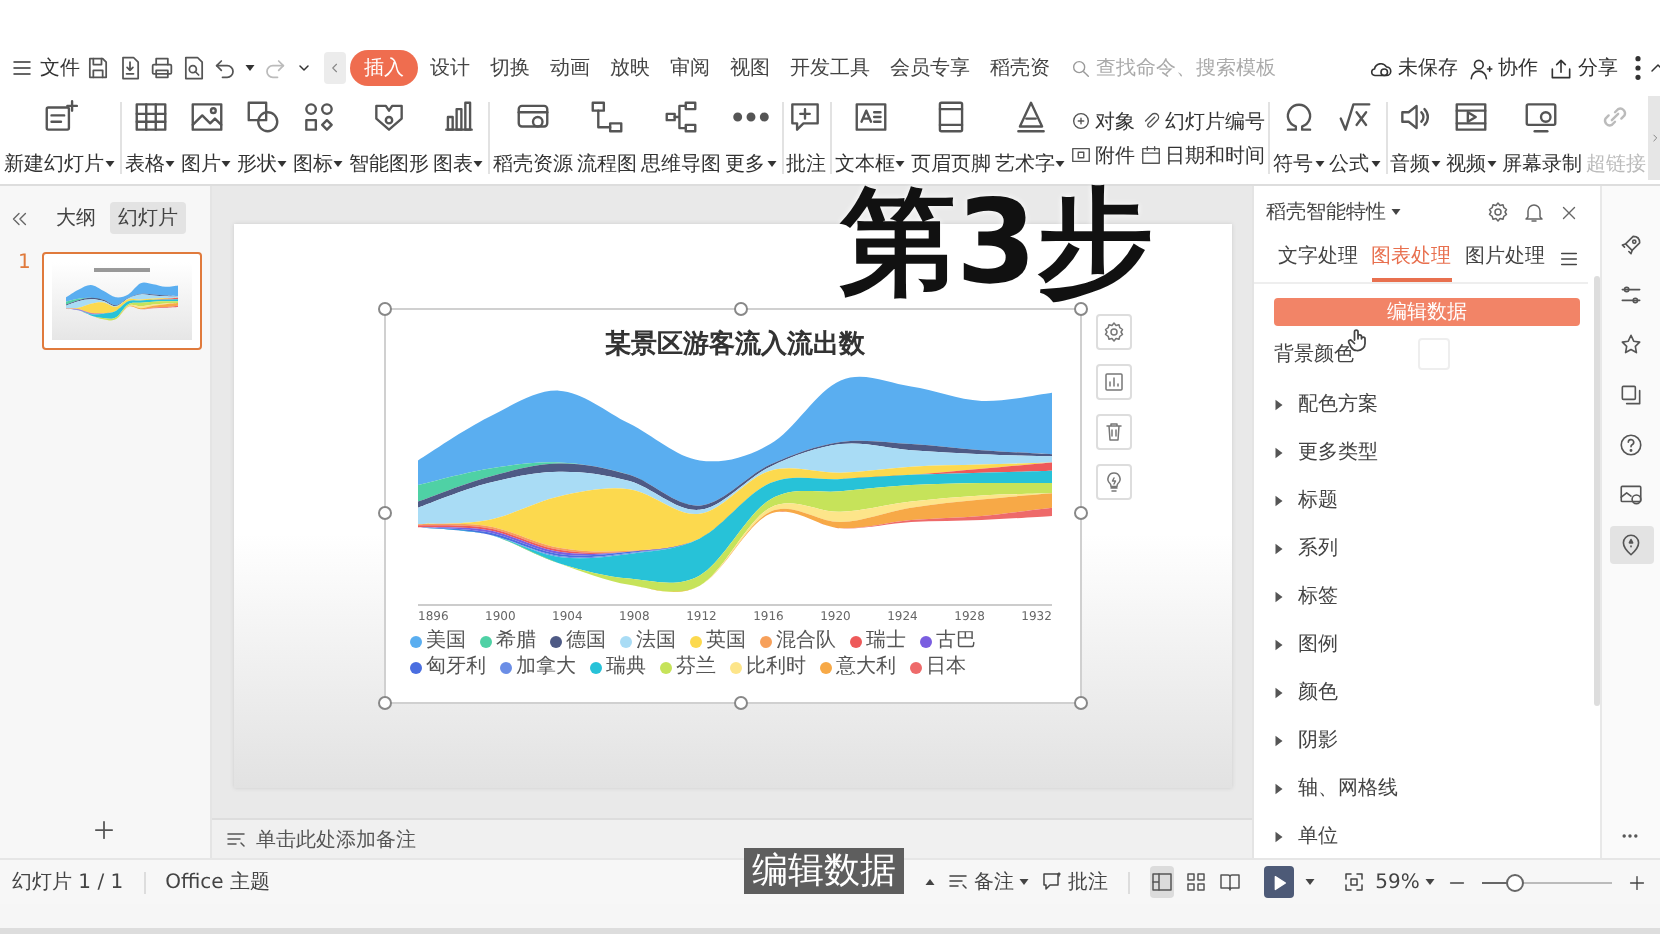  Describe the element at coordinates (148, 218) in the screenshot. I see `panel-tab: 幻灯片` at that location.